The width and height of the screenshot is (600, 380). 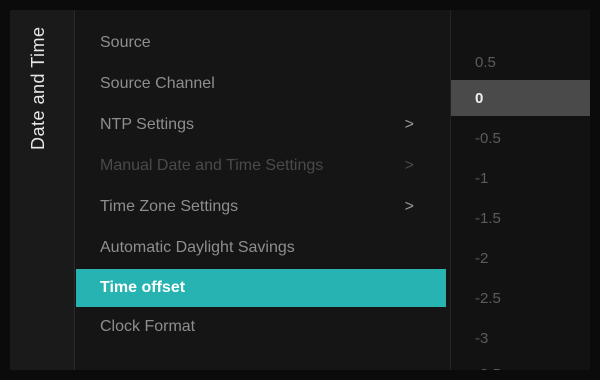 I want to click on menu-item-auto-daylight-savings: Automatic Daylight Savings, so click(x=261, y=248).